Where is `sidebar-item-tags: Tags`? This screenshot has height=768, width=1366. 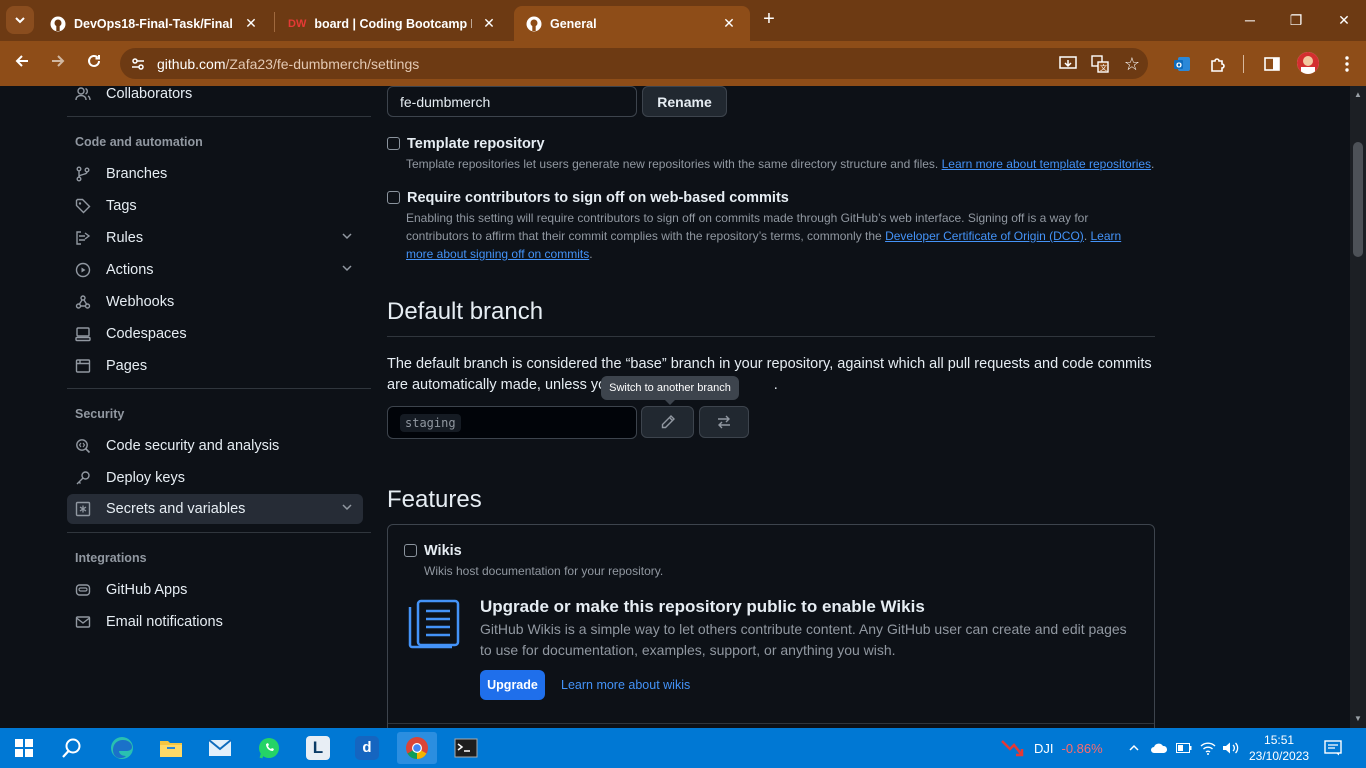 sidebar-item-tags: Tags is located at coordinates (215, 206).